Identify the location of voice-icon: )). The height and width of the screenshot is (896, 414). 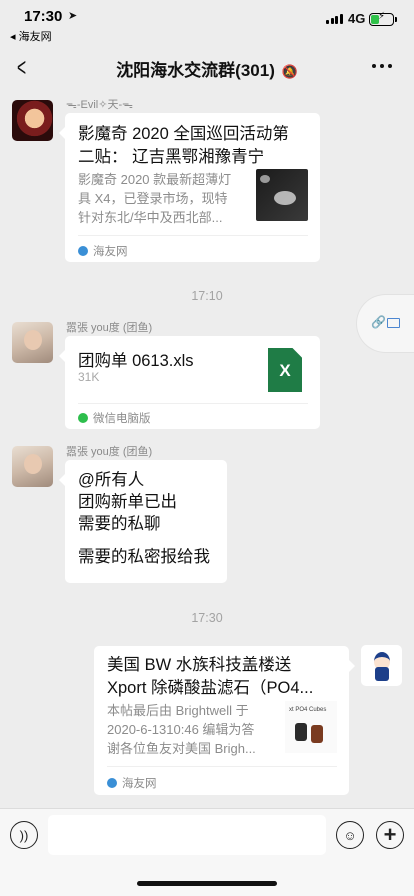
(24, 835).